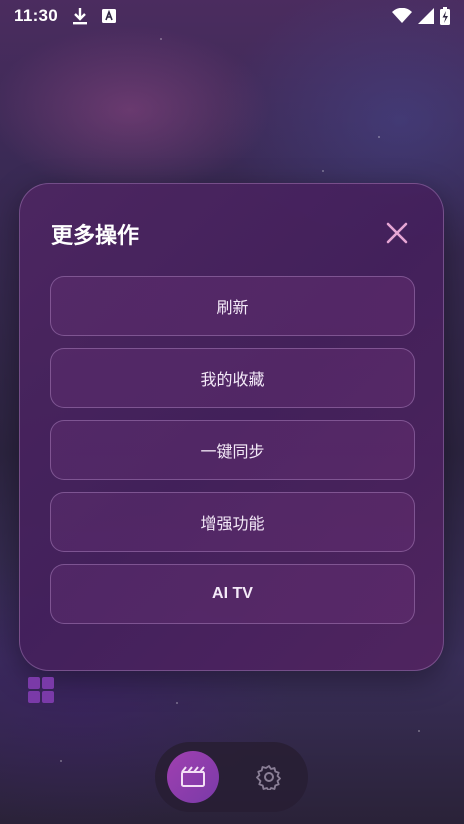 The width and height of the screenshot is (464, 824). I want to click on grid-icon, so click(41, 690).